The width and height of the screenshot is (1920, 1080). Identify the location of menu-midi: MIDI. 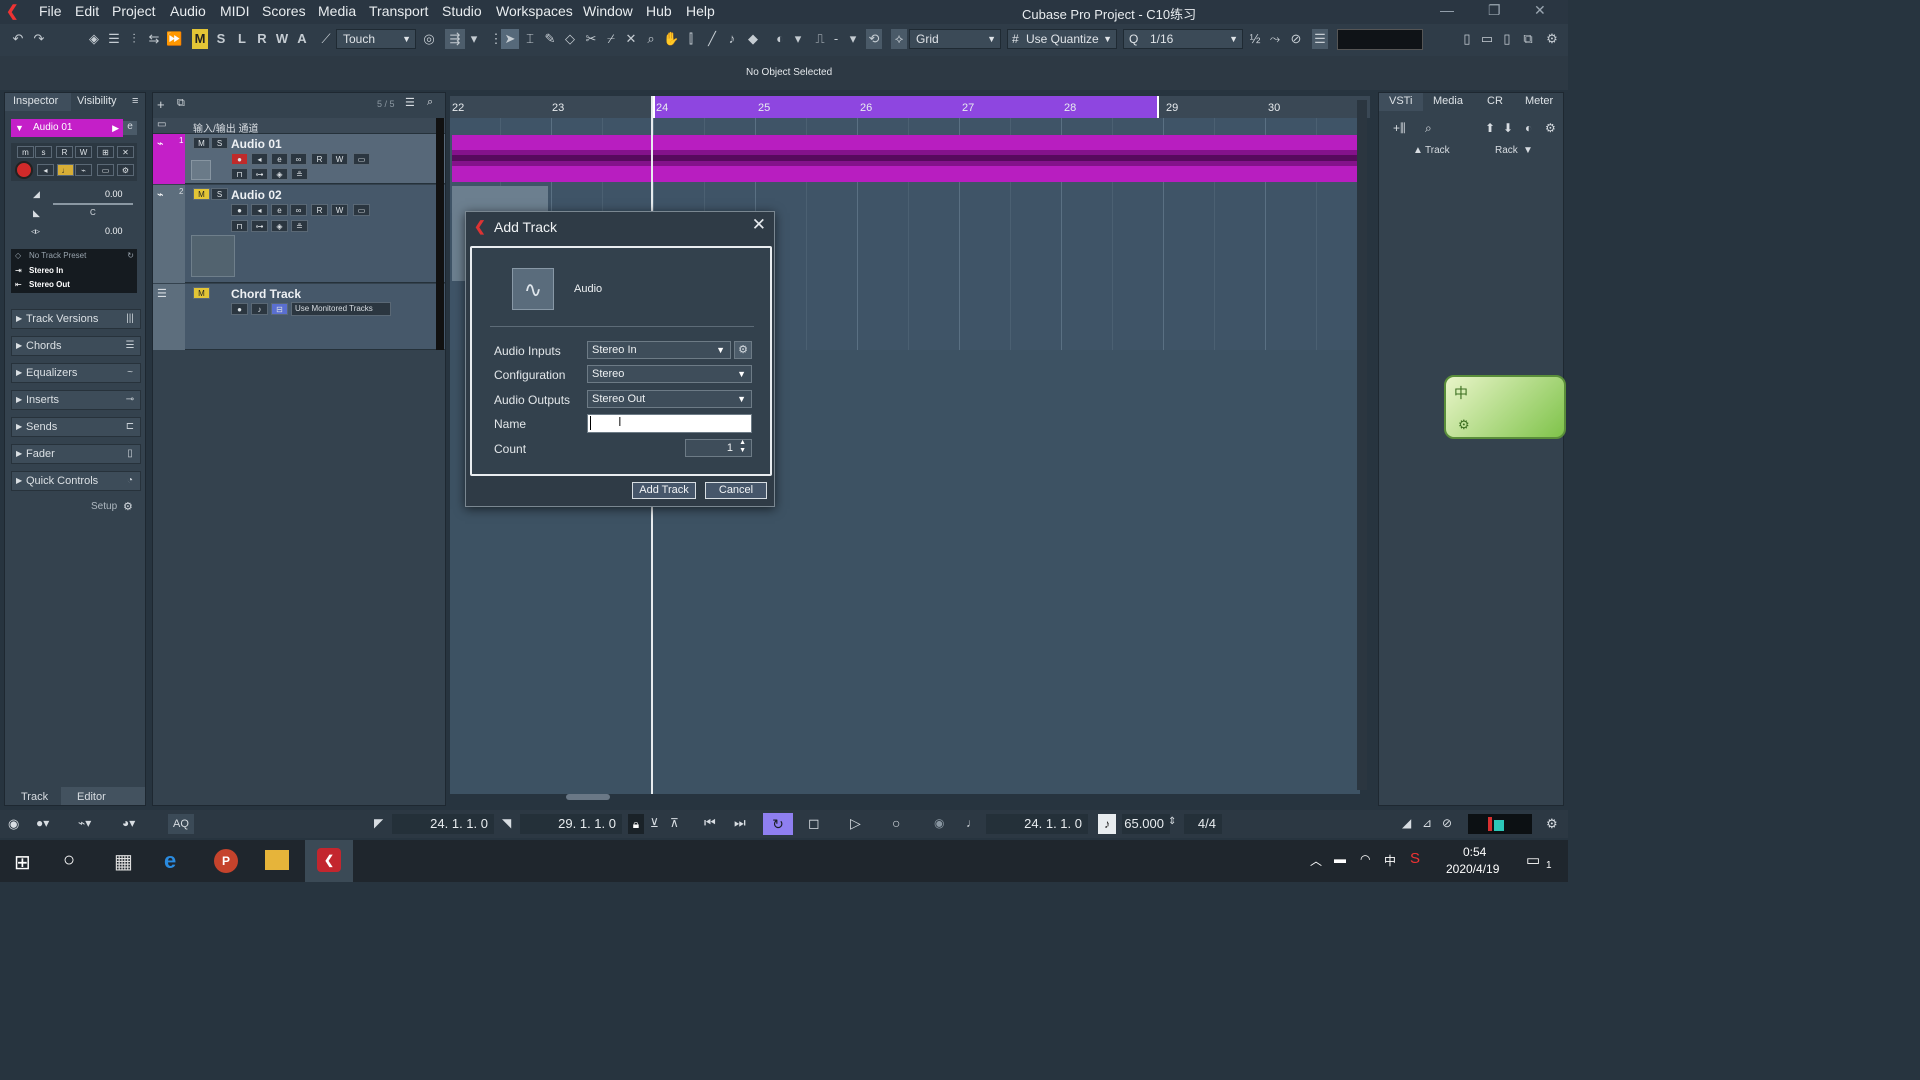
(235, 11).